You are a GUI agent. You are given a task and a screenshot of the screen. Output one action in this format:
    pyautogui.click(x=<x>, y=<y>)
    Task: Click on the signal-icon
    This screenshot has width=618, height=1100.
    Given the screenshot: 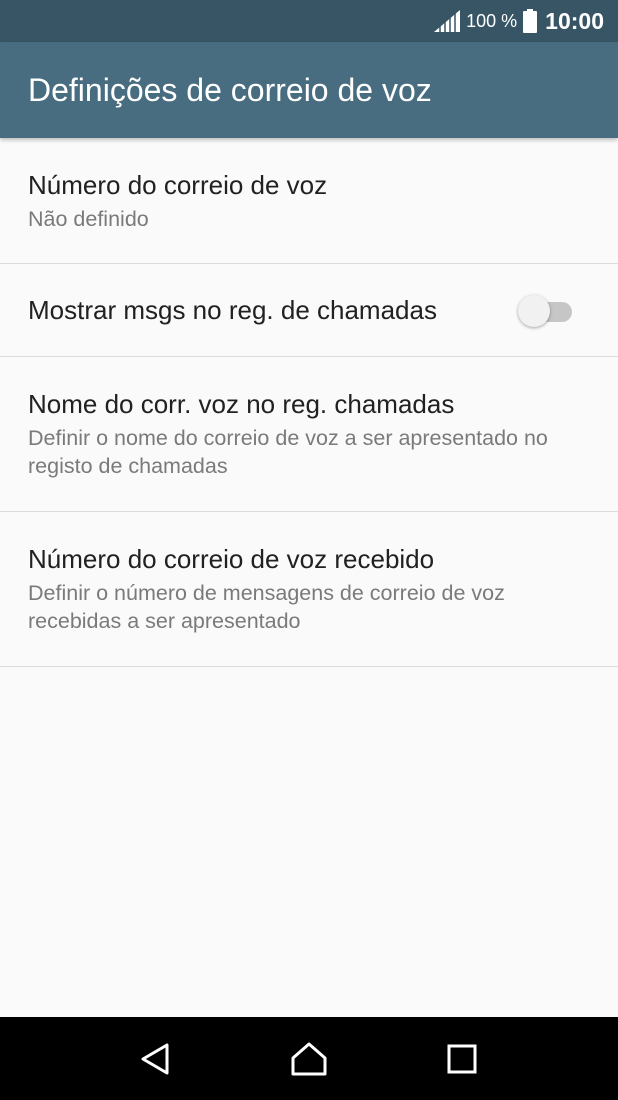 What is the action you would take?
    pyautogui.click(x=447, y=21)
    